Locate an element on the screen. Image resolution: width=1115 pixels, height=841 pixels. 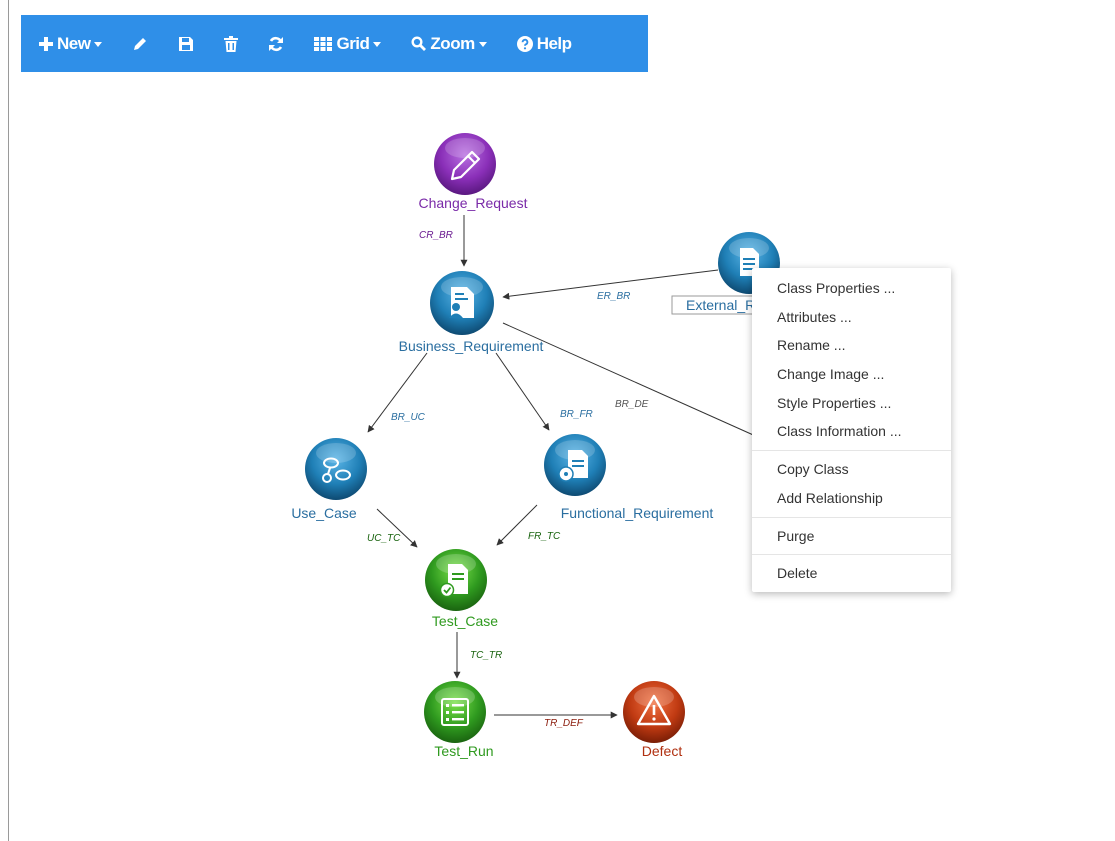
node-label-defect: Defect is located at coordinates (662, 751).